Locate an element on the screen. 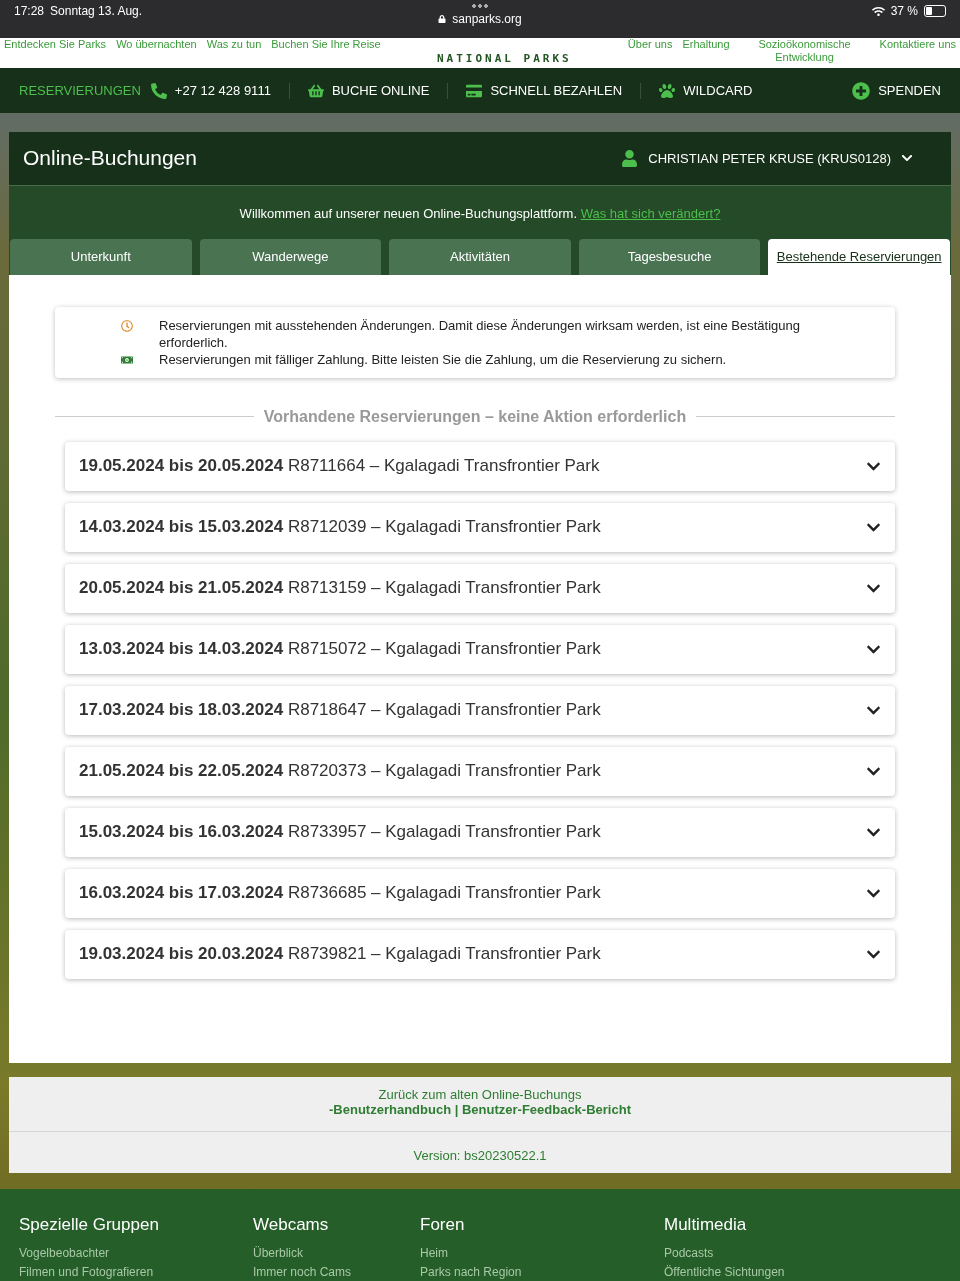 This screenshot has height=1281, width=960. reservation-row: 13.03.2024 bis 14.03.2024 R8715072 – Kgalagadi Transfrontier Park is located at coordinates (480, 649).